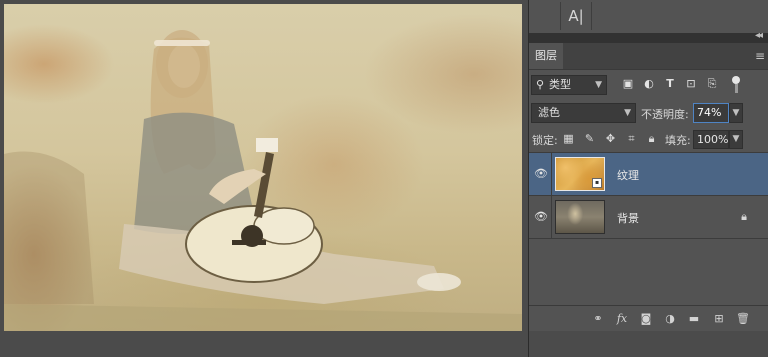  Describe the element at coordinates (759, 35) in the screenshot. I see `collapse-panels-button: ◂◂` at that location.